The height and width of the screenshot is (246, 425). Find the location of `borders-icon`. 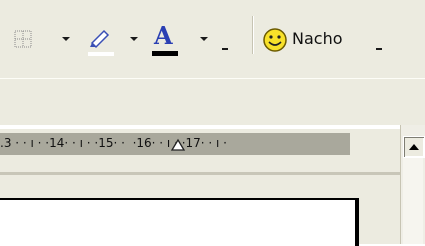

borders-icon is located at coordinates (23, 39).